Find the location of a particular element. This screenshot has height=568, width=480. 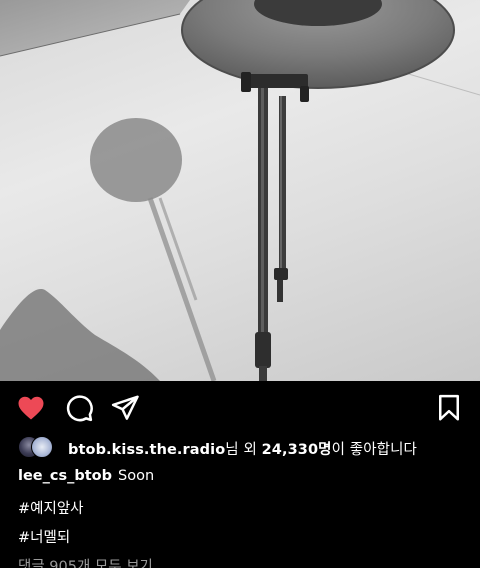

action-bar is located at coordinates (240, 408).